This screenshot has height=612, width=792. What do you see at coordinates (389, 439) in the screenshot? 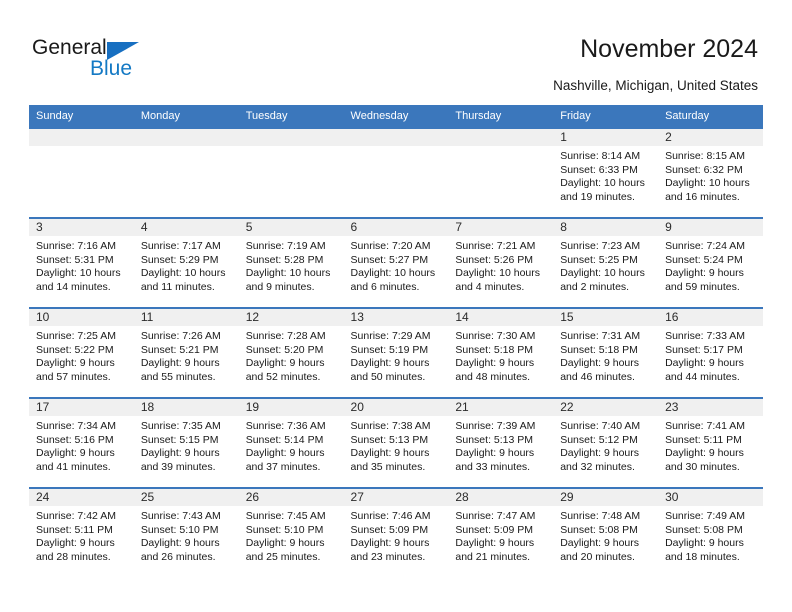
I see `sunset-text: Sunset: 5:13 PM` at bounding box center [389, 439].